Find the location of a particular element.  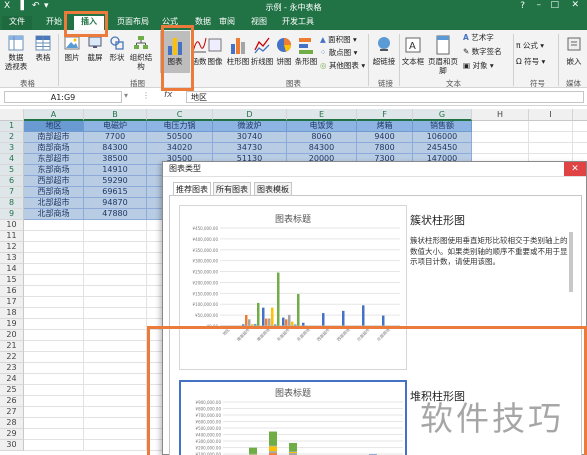

row-header: 2 is located at coordinates (12, 137).